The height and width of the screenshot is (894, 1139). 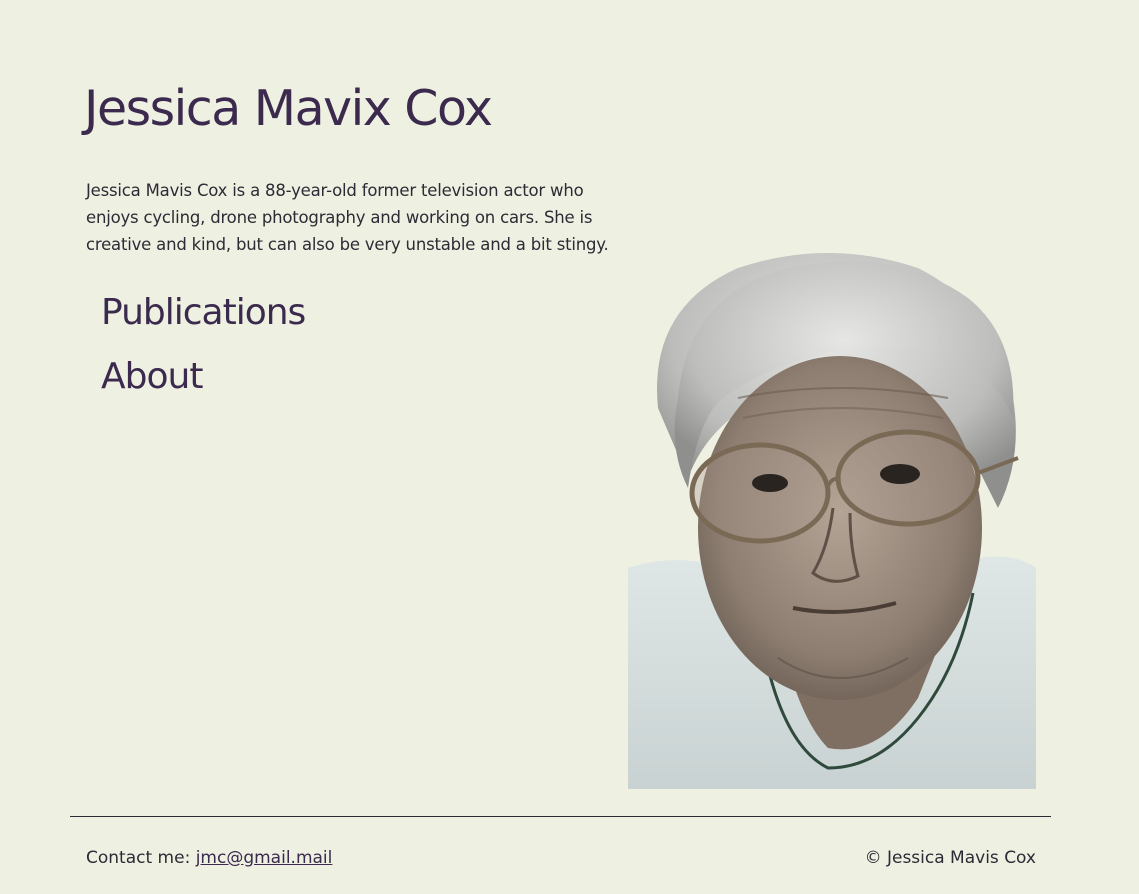 I want to click on page-title: Jessica Mavix Cox, so click(x=288, y=108).